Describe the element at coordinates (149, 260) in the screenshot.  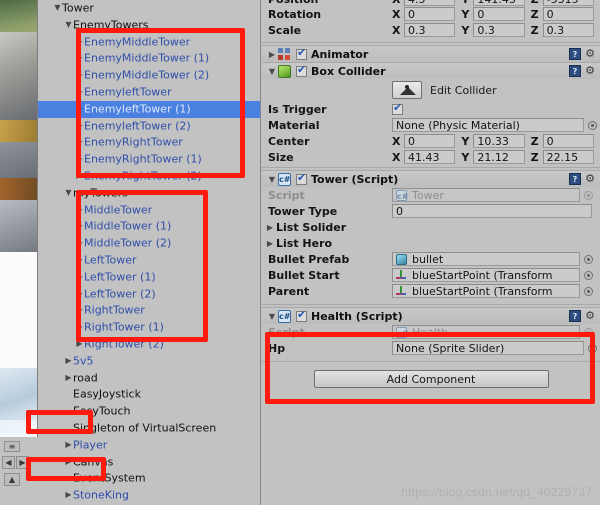
I see `hierarchy-row: ▶LeftTower` at that location.